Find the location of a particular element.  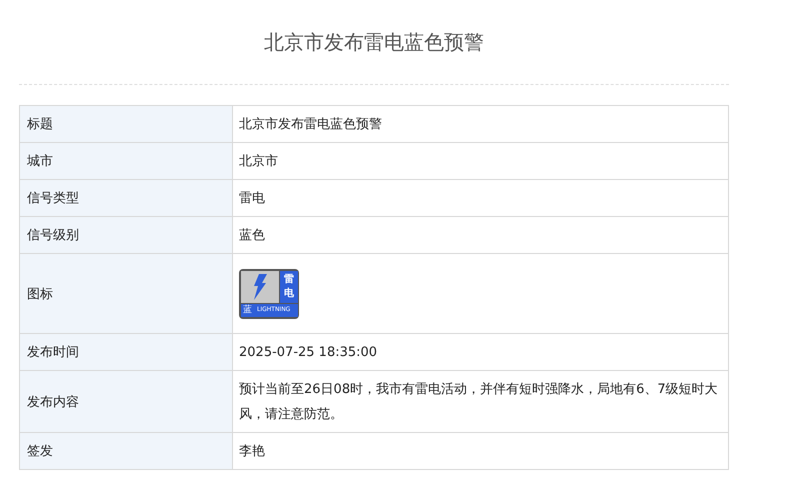

row-label: 发布内容 is located at coordinates (126, 401).